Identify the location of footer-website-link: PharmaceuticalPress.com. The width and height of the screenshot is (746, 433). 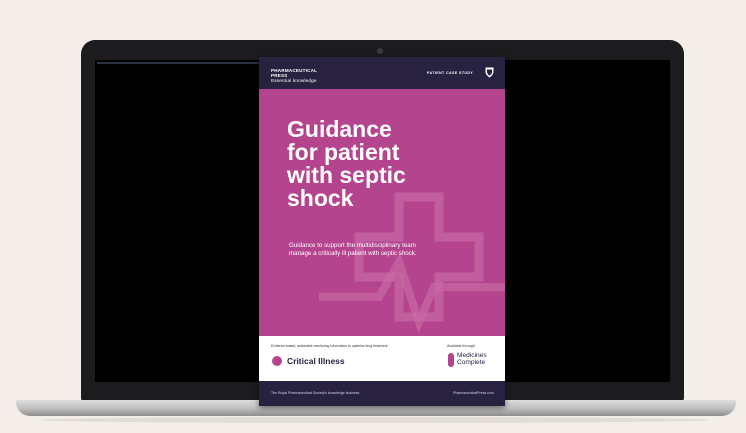
(473, 393).